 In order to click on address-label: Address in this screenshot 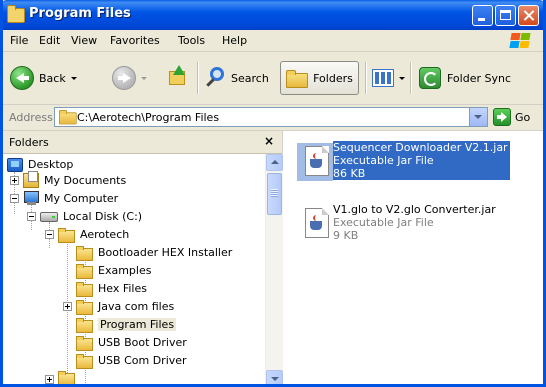, I will do `click(31, 117)`.